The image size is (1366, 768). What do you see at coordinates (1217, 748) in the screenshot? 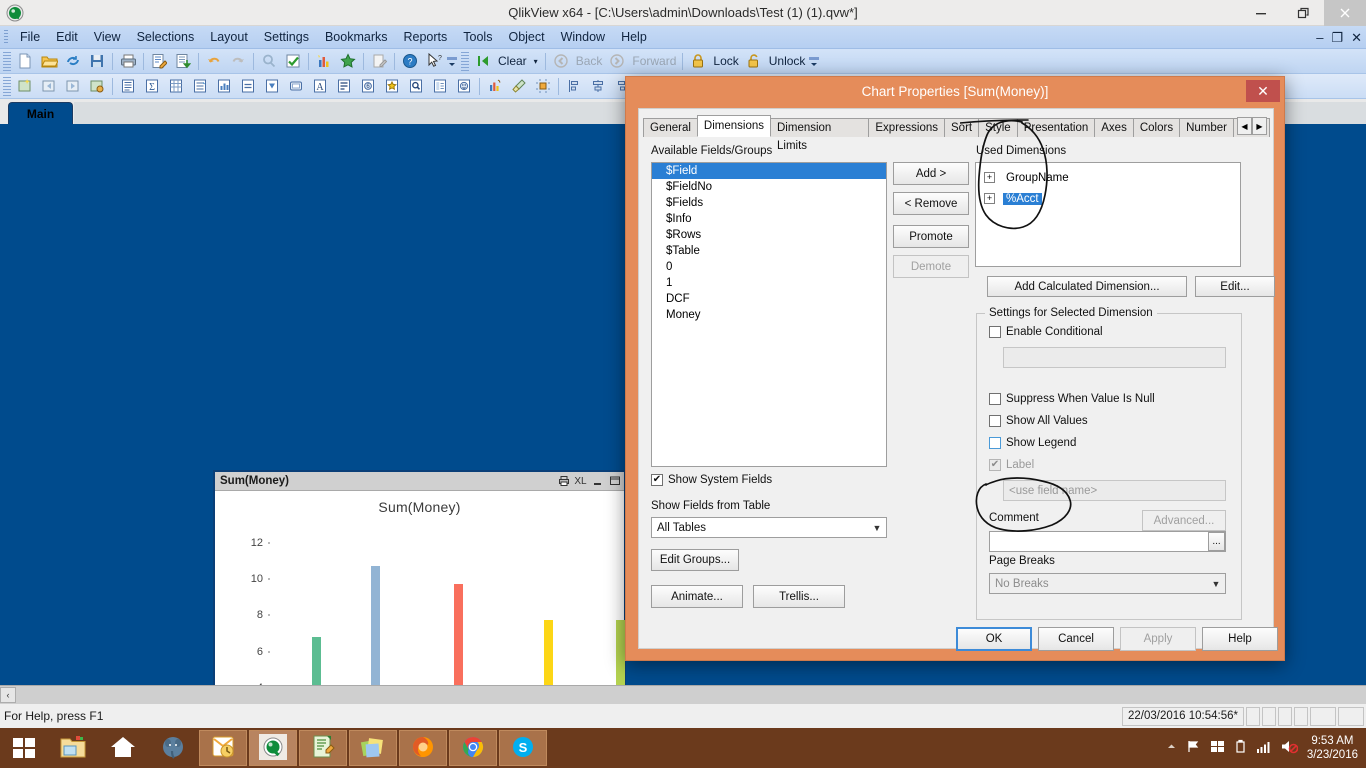
I see `network-icon` at bounding box center [1217, 748].